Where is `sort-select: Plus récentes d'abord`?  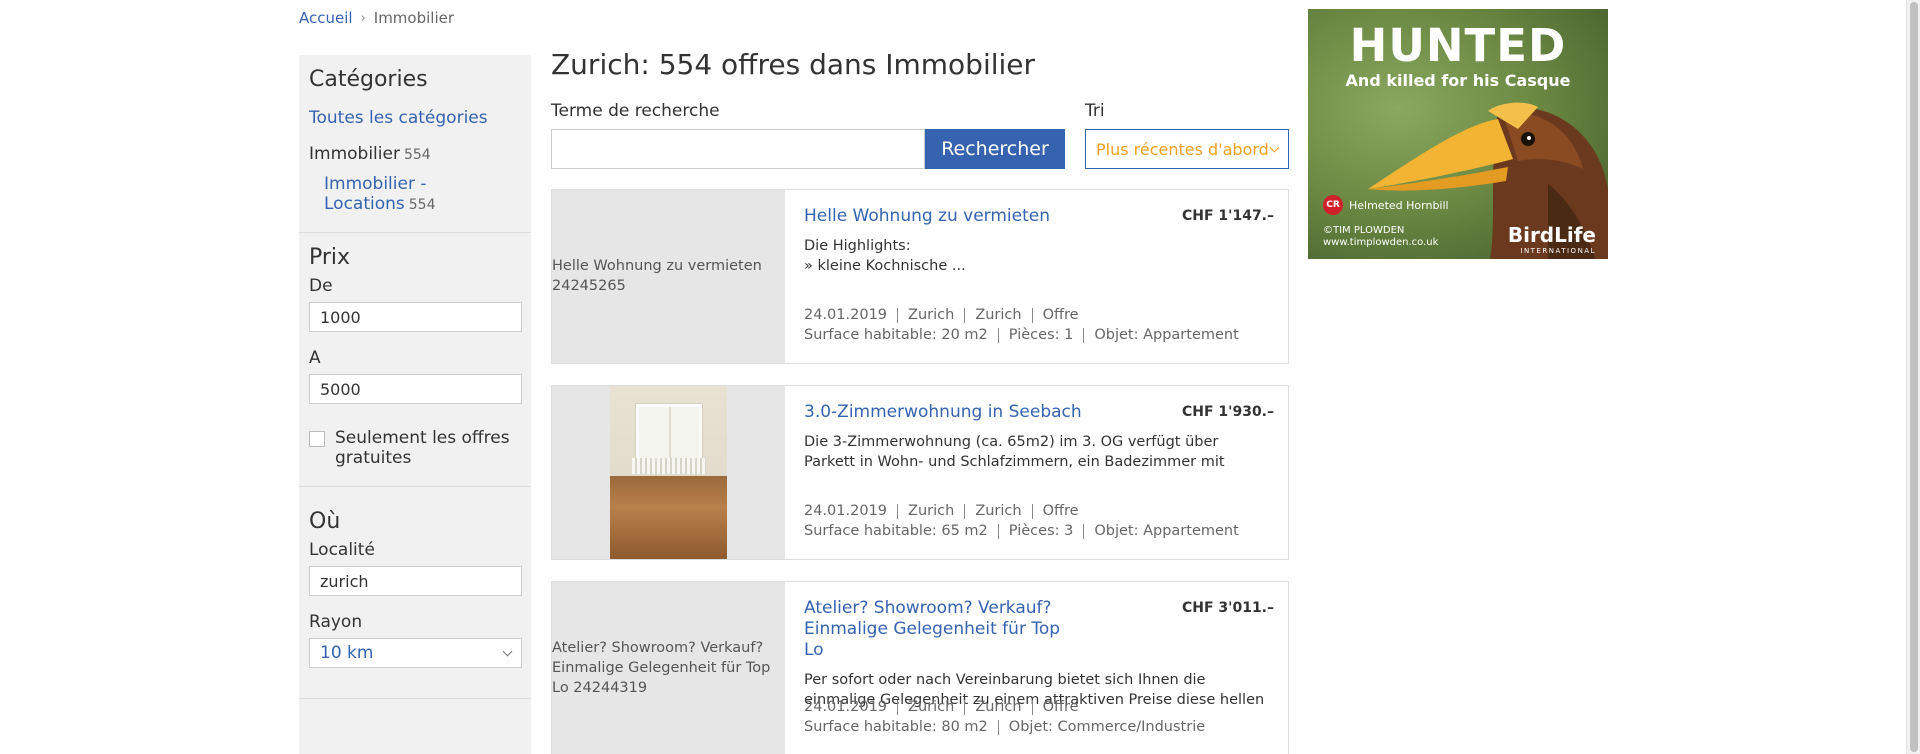
sort-select: Plus récentes d'abord is located at coordinates (1187, 149).